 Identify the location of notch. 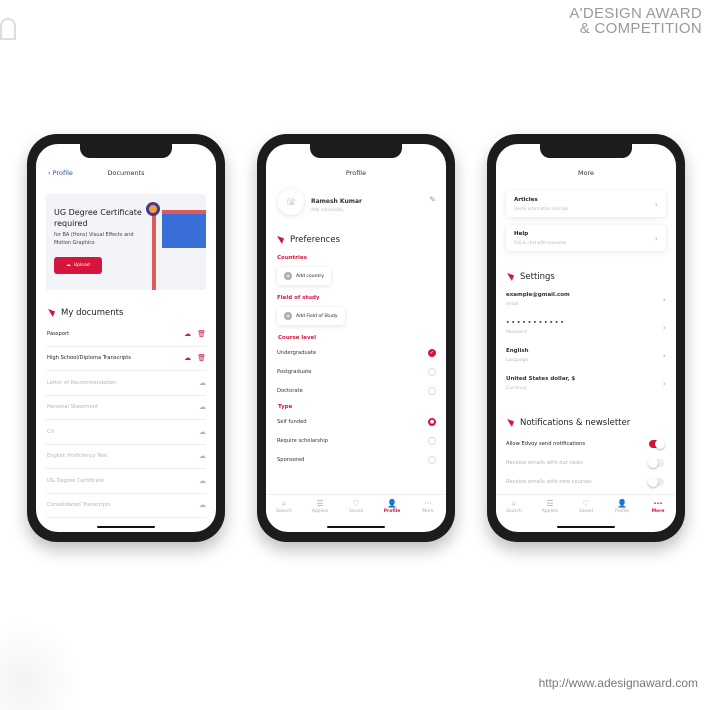
(126, 151).